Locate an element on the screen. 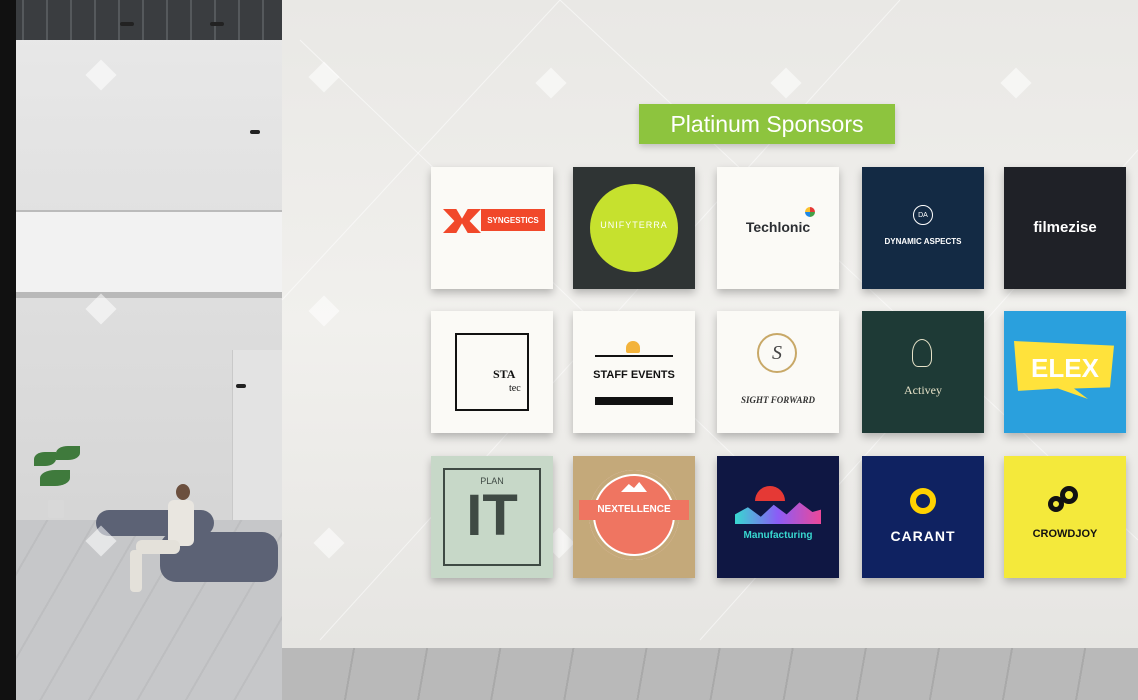 The height and width of the screenshot is (700, 1138). monogram-s-icon: S is located at coordinates (777, 353).